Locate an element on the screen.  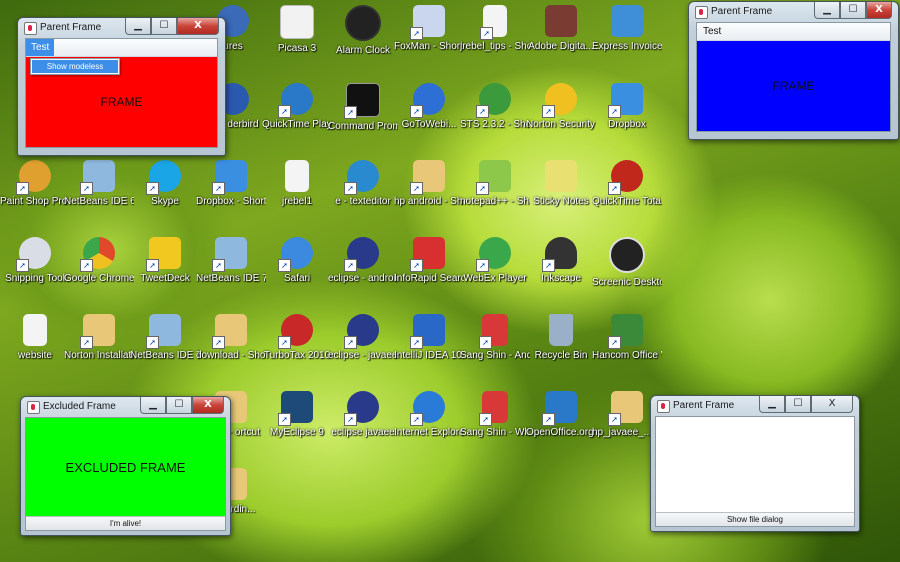
desktop-icon-foxman: ➚FoxMan - Shortcut is located at coordinates (429, 29).